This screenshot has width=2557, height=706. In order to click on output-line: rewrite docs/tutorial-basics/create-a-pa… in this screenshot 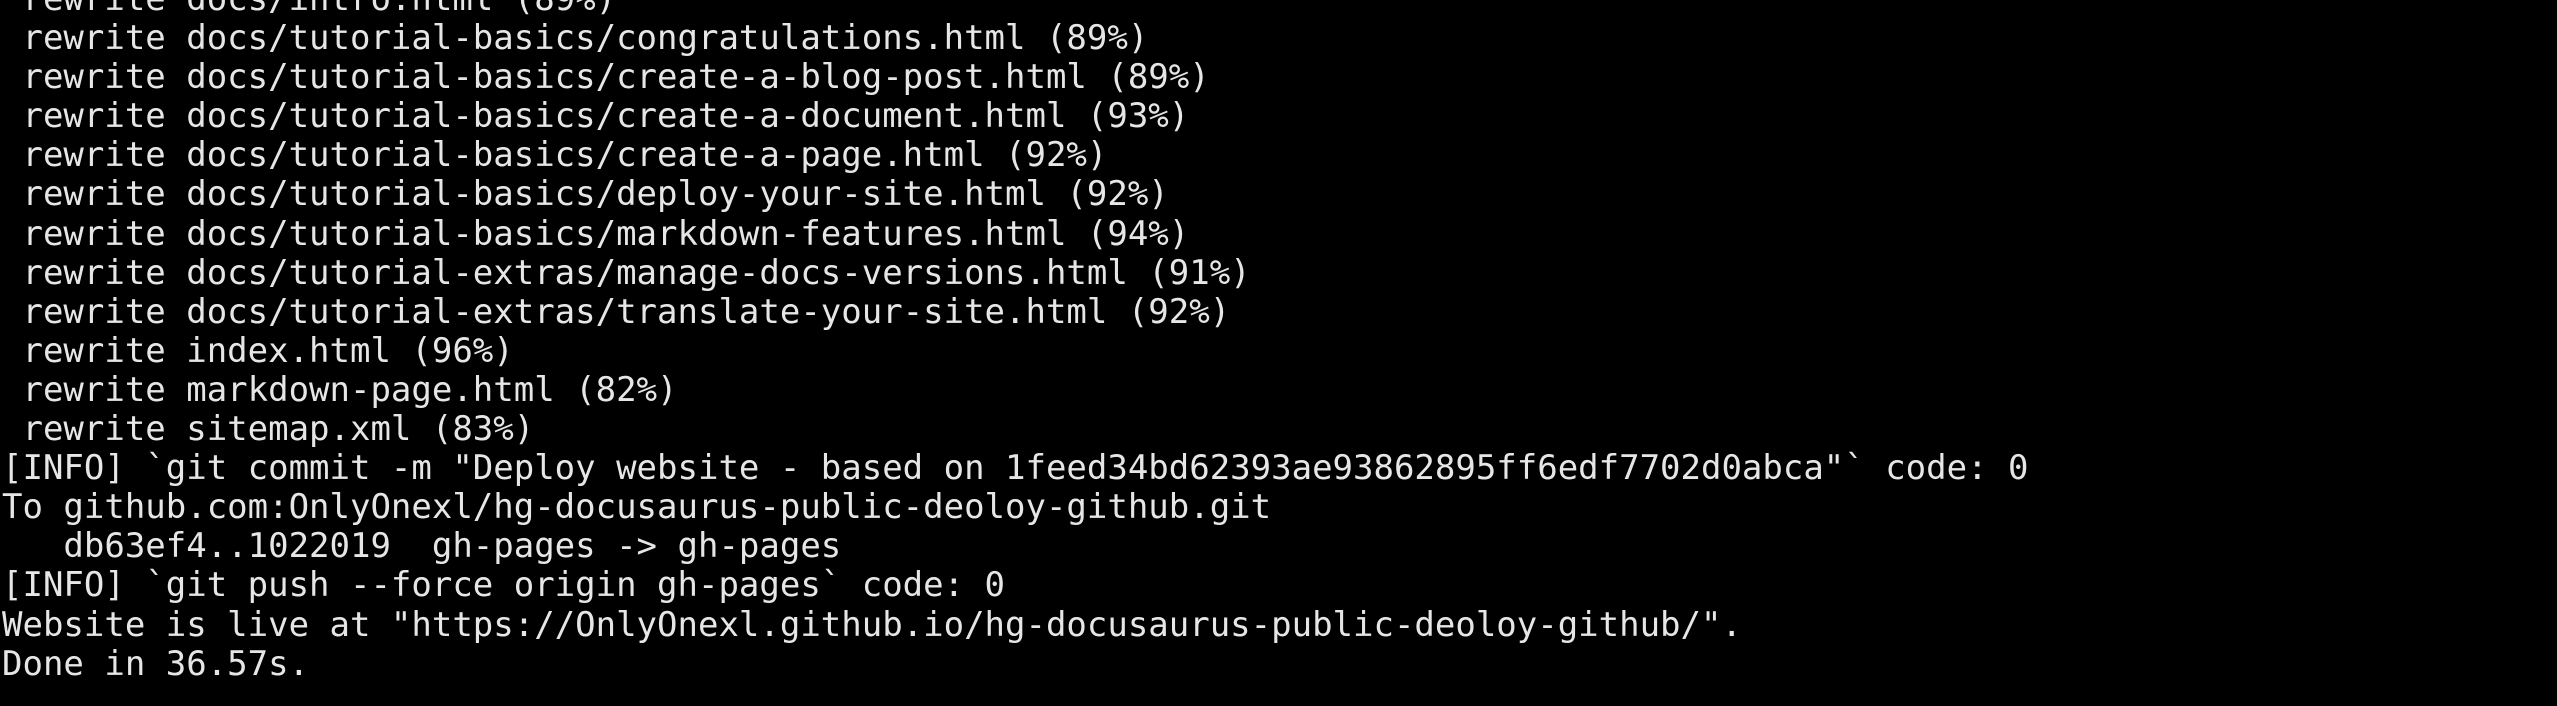, I will do `click(555, 155)`.